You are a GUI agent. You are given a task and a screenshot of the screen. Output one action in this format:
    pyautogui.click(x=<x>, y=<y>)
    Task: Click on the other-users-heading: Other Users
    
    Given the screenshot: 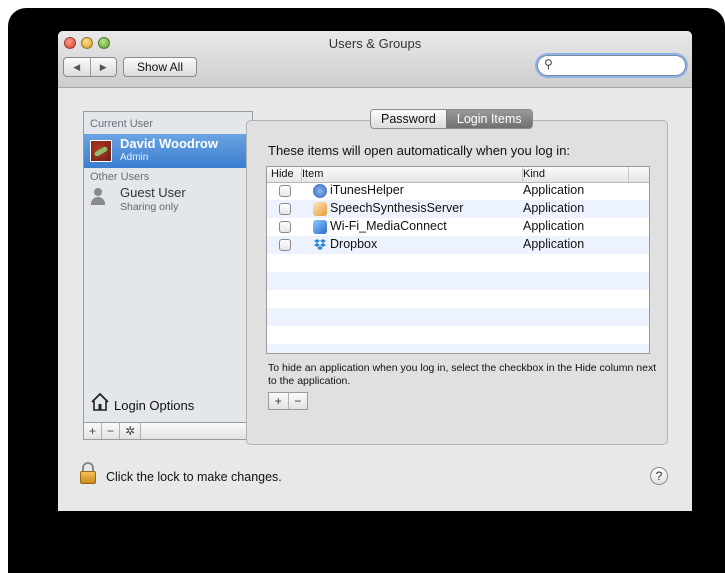 What is the action you would take?
    pyautogui.click(x=120, y=177)
    